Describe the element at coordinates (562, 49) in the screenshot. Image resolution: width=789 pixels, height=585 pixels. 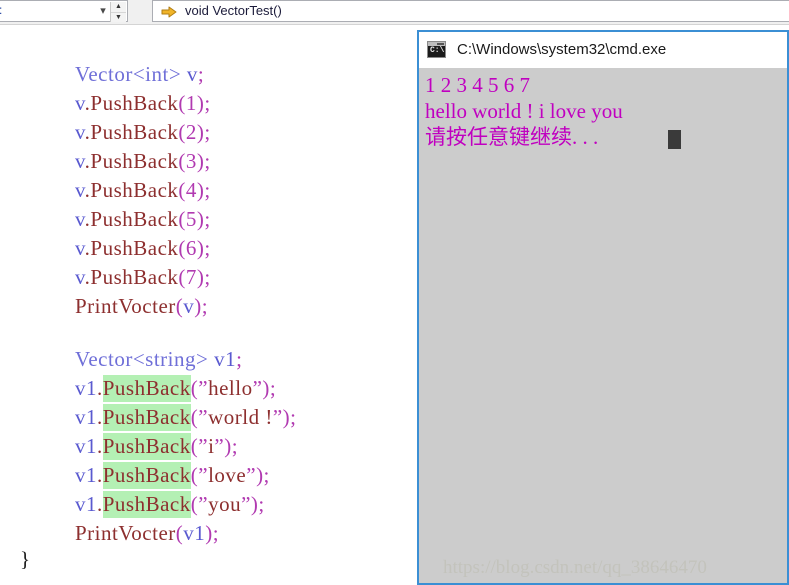
I see `console-title: C:\Windows\system32\cmd.exe` at that location.